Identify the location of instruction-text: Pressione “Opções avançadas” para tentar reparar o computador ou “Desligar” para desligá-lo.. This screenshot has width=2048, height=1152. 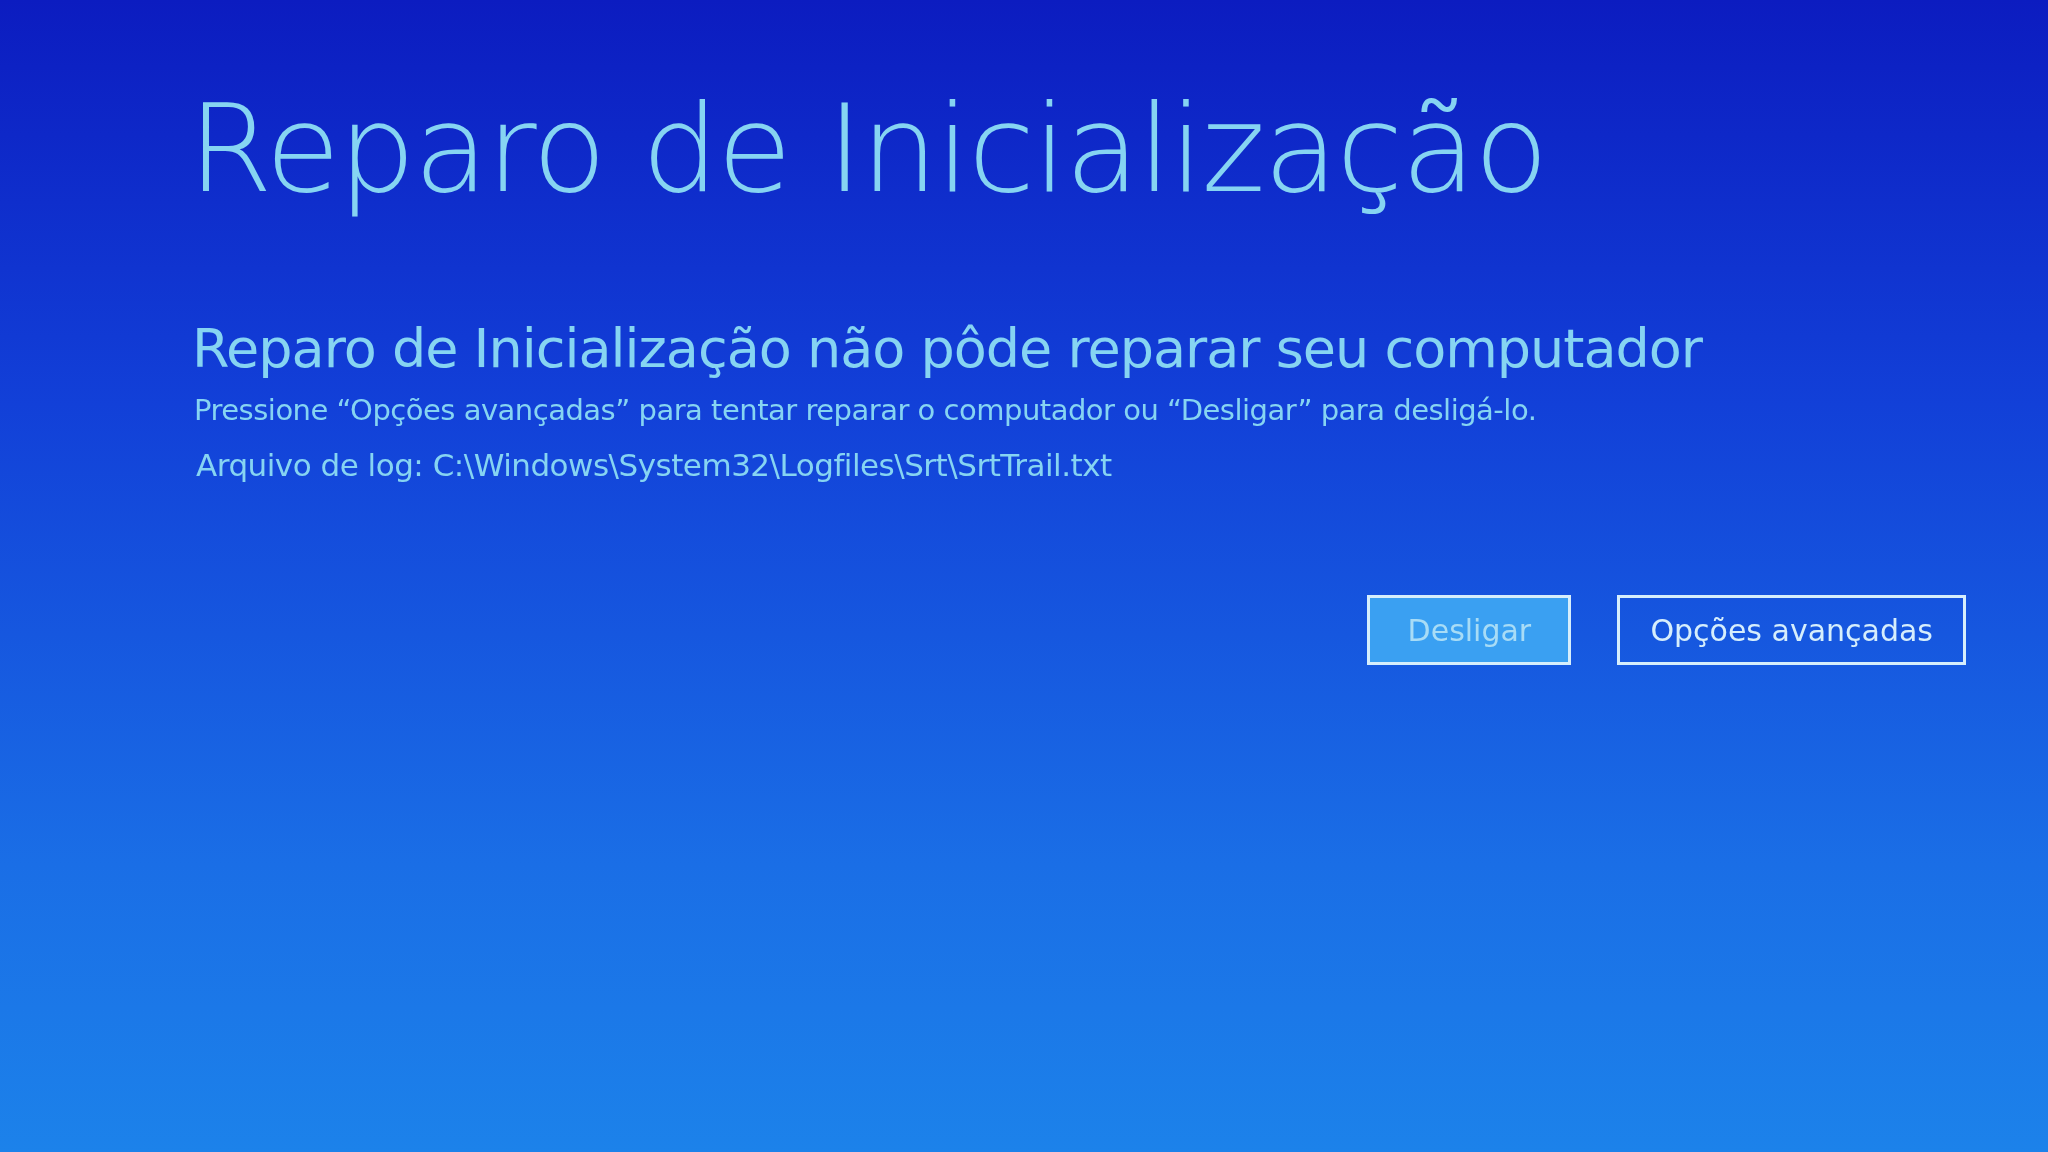
(866, 410).